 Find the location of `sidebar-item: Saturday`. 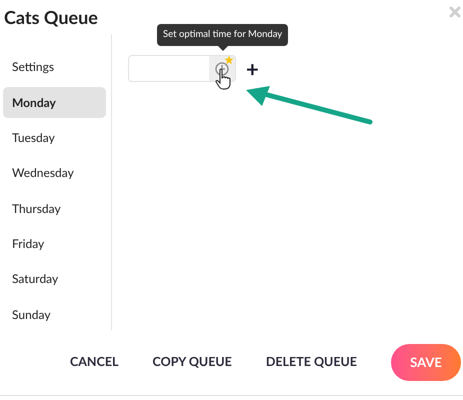

sidebar-item: Saturday is located at coordinates (54, 279).